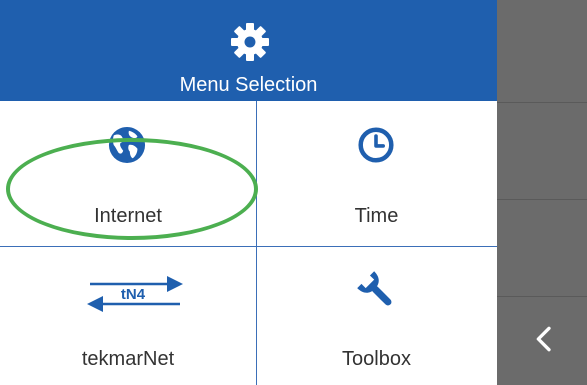  Describe the element at coordinates (376, 216) in the screenshot. I see `menu-tile-label: Time` at that location.